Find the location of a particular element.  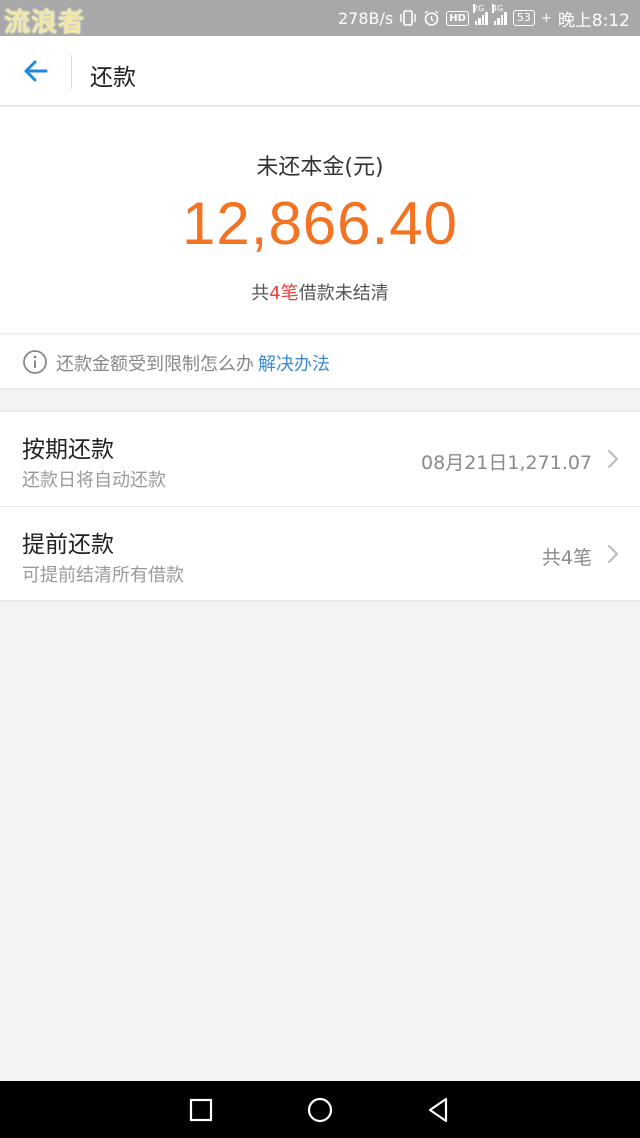

list-item-value: 08月21日1,271.07 is located at coordinates (506, 463).